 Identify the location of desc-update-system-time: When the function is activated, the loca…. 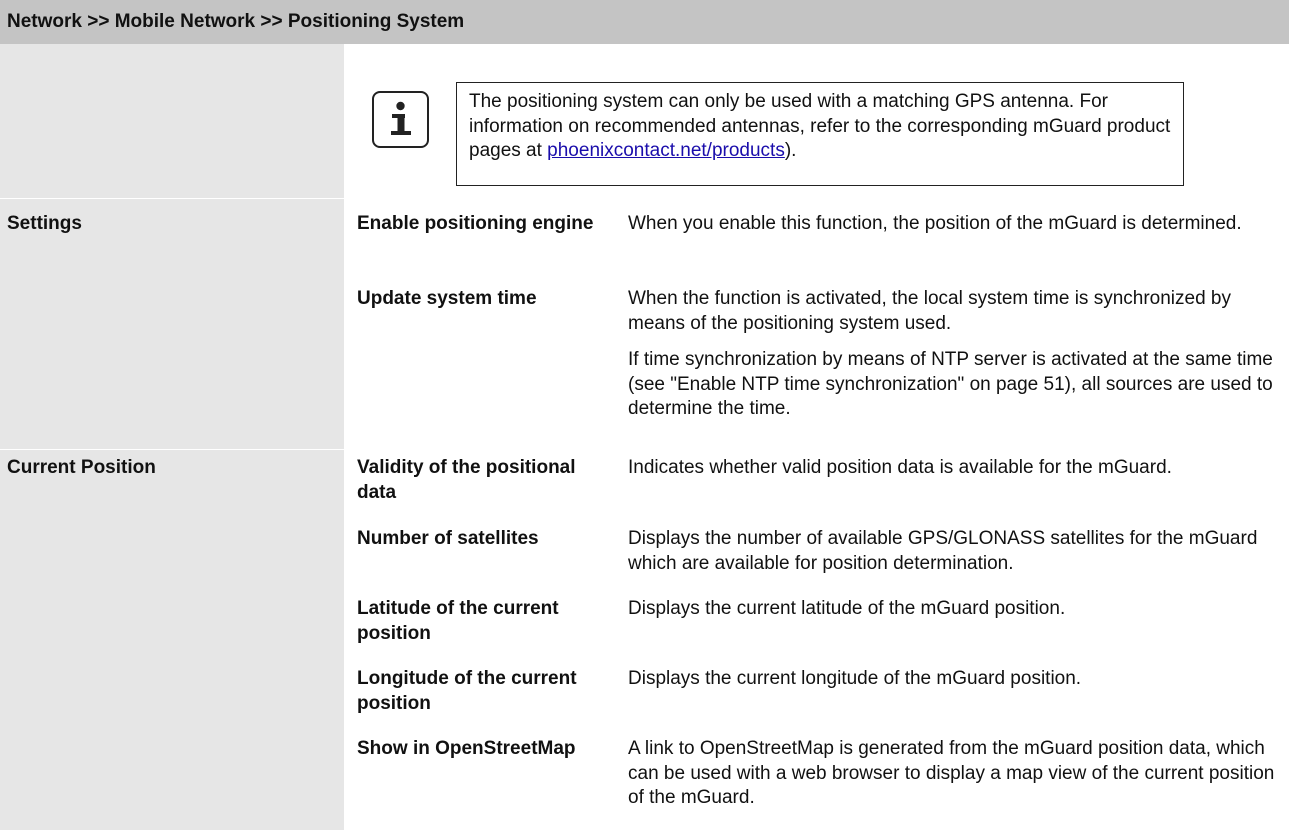
(929, 311).